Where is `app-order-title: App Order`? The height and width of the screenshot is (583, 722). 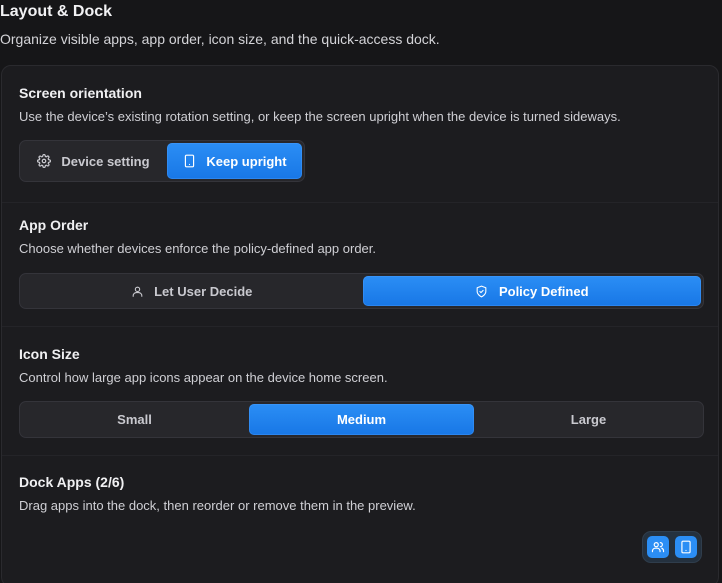 app-order-title: App Order is located at coordinates (54, 225).